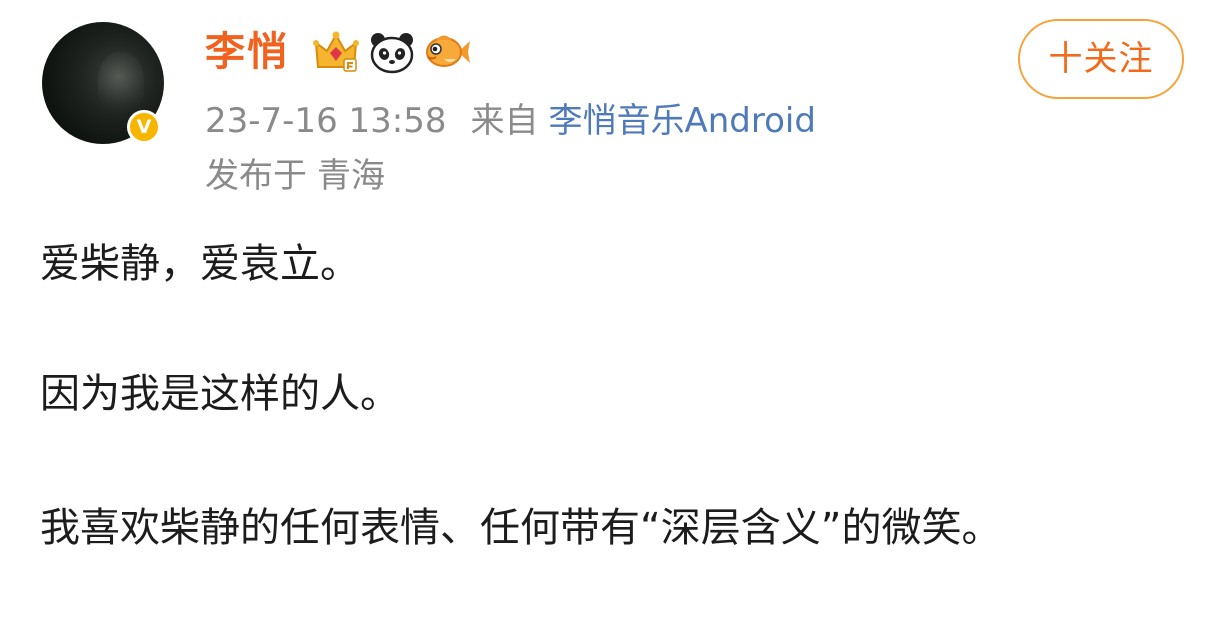  Describe the element at coordinates (504, 121) in the screenshot. I see `source-prefix: 来自` at that location.